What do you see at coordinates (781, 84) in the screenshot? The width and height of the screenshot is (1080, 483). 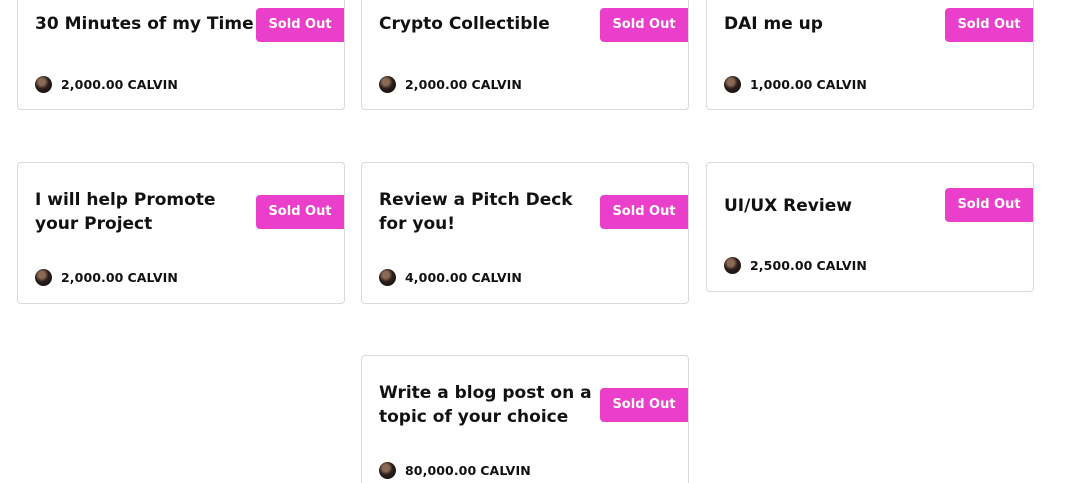 I see `price-amount: 1,000.00` at bounding box center [781, 84].